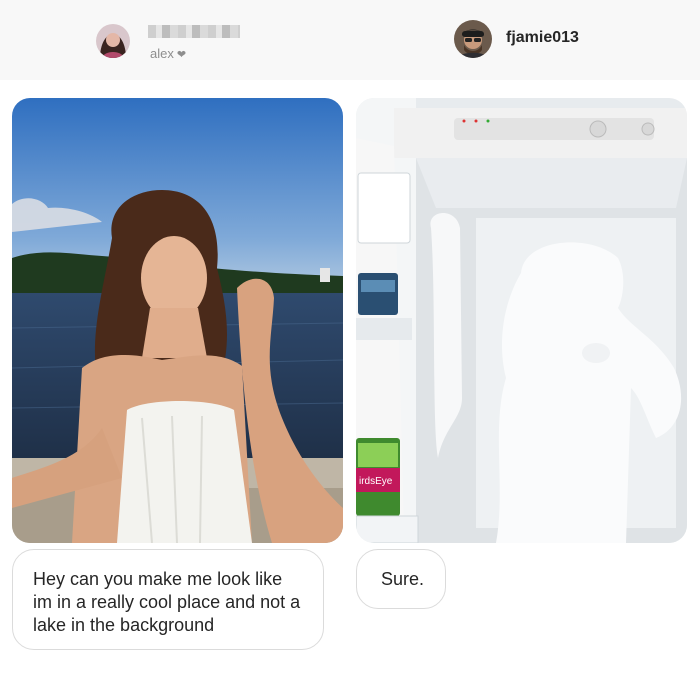  I want to click on package-label: irdsEye, so click(376, 481).